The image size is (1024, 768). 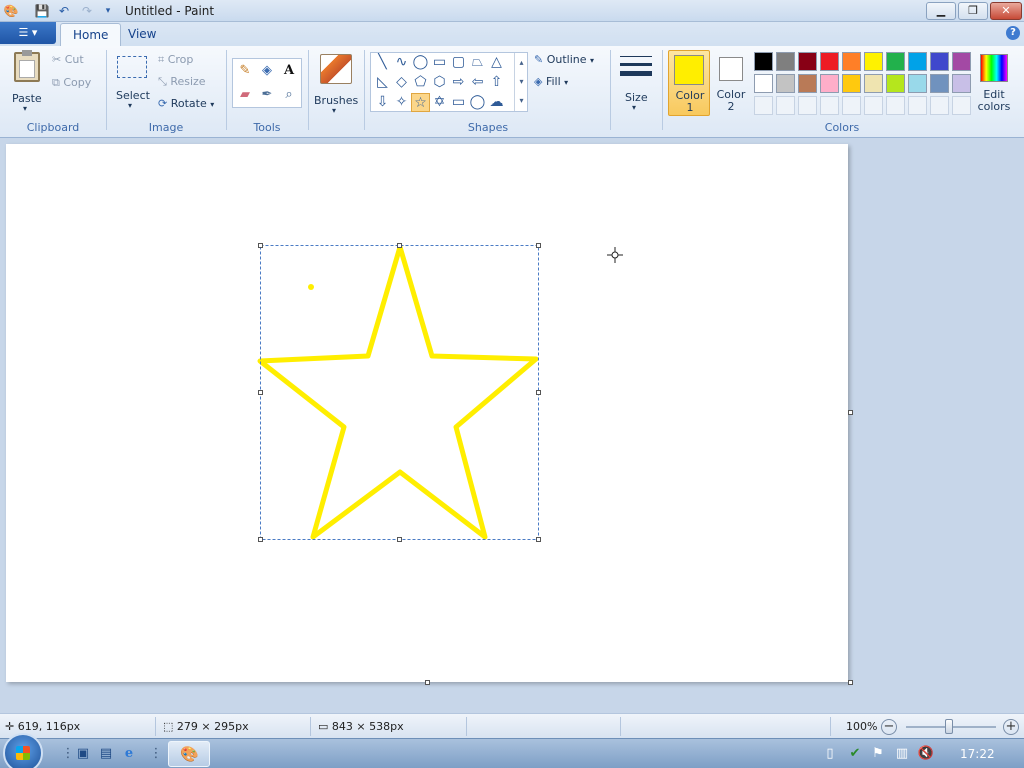 I want to click on taskbar-clock: 17:22, so click(x=977, y=754).